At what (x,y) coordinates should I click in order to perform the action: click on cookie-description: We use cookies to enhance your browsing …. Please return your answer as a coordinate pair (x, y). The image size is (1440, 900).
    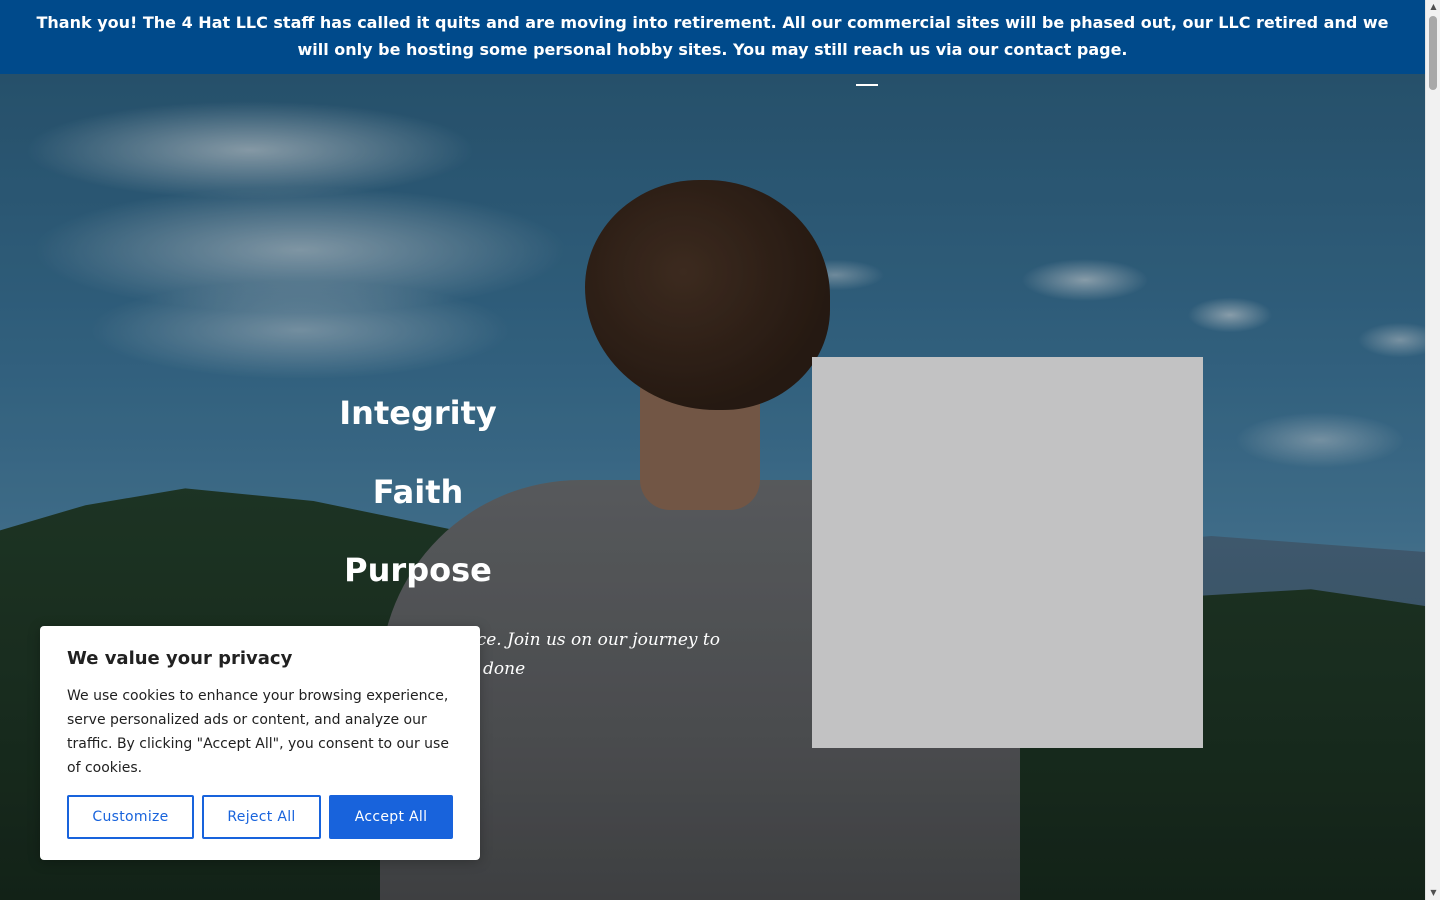
    Looking at the image, I should click on (258, 732).